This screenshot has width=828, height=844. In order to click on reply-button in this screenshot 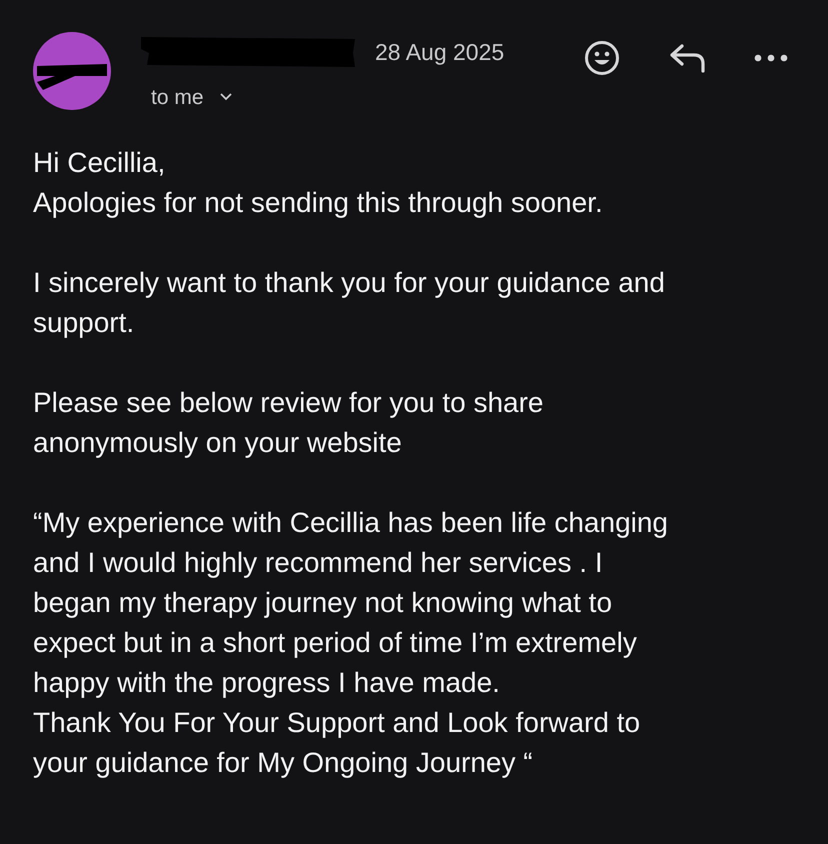, I will do `click(687, 58)`.